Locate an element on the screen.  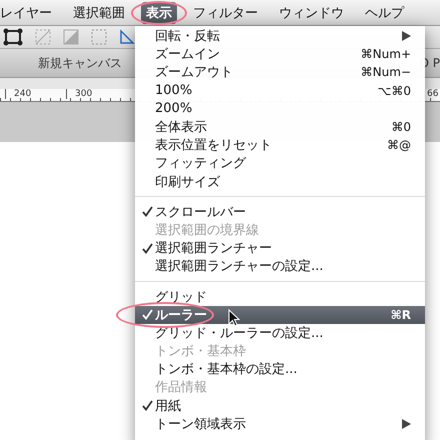
menu-item: 表示位置をリセット ⌘@ is located at coordinates (280, 145).